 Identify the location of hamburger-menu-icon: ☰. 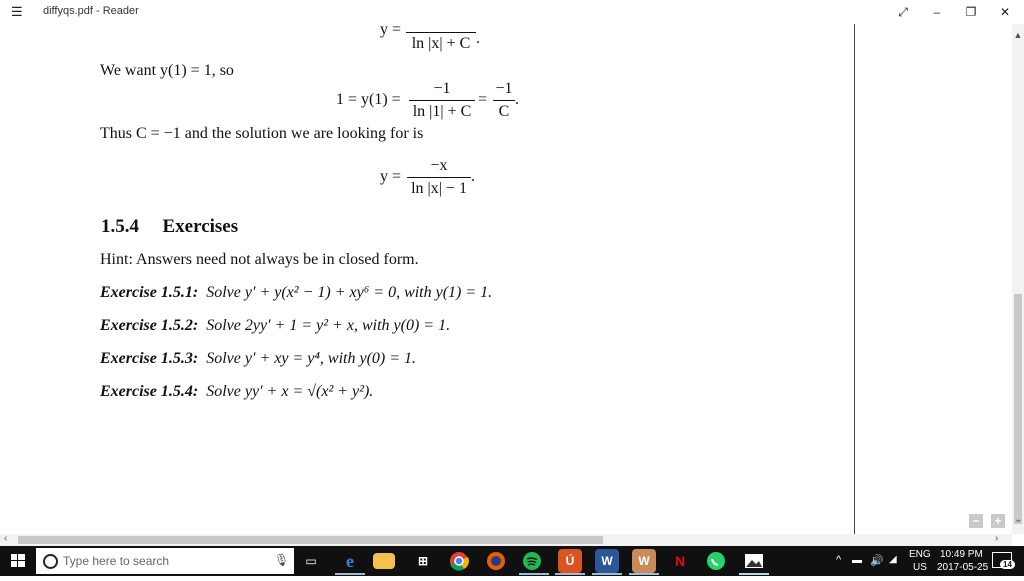
(17, 12).